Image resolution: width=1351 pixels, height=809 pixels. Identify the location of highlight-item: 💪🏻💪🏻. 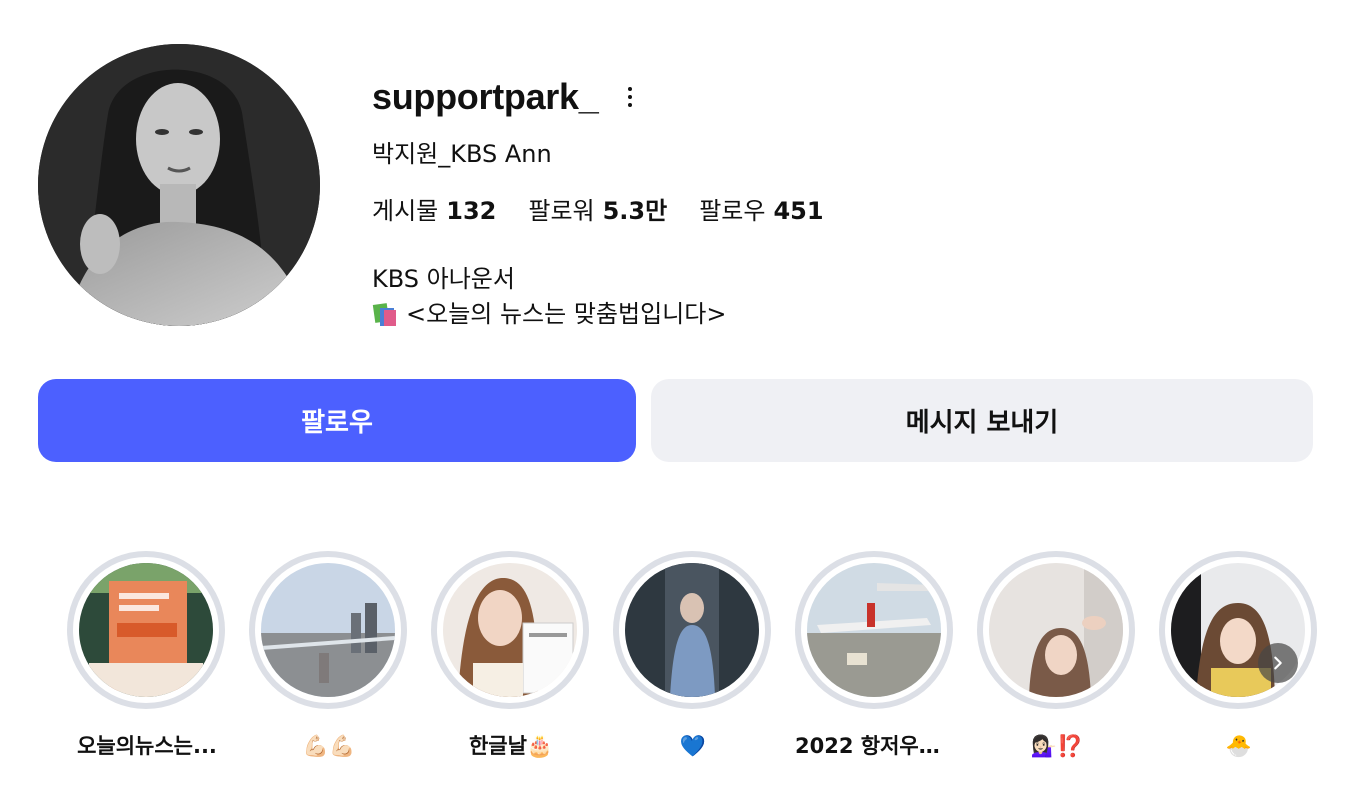
(329, 656).